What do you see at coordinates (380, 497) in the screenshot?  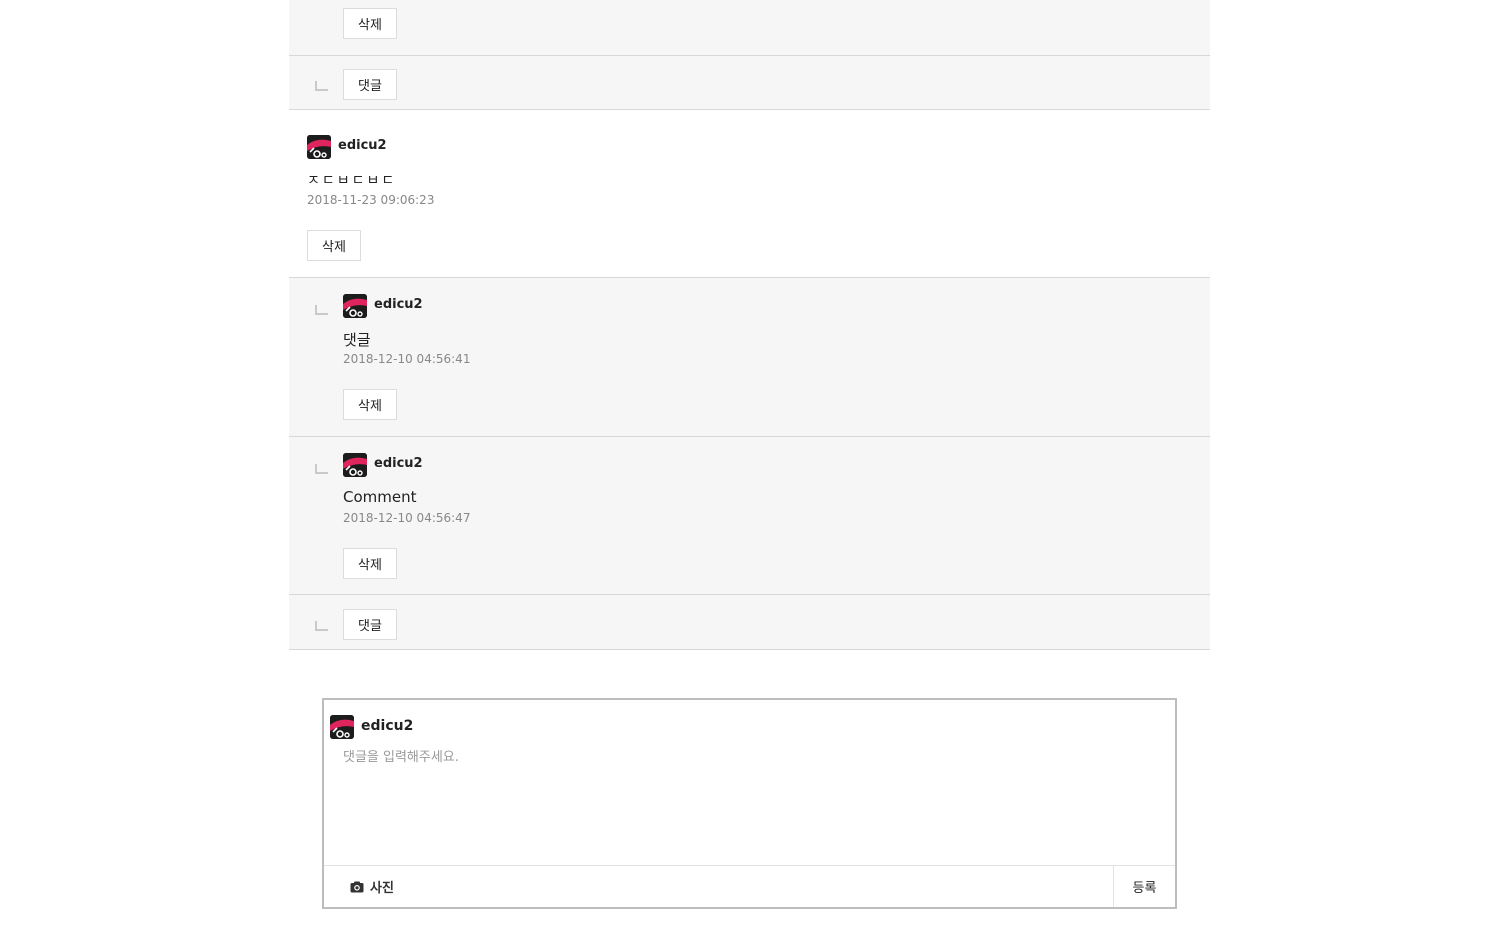 I see `reply-text: Comment` at bounding box center [380, 497].